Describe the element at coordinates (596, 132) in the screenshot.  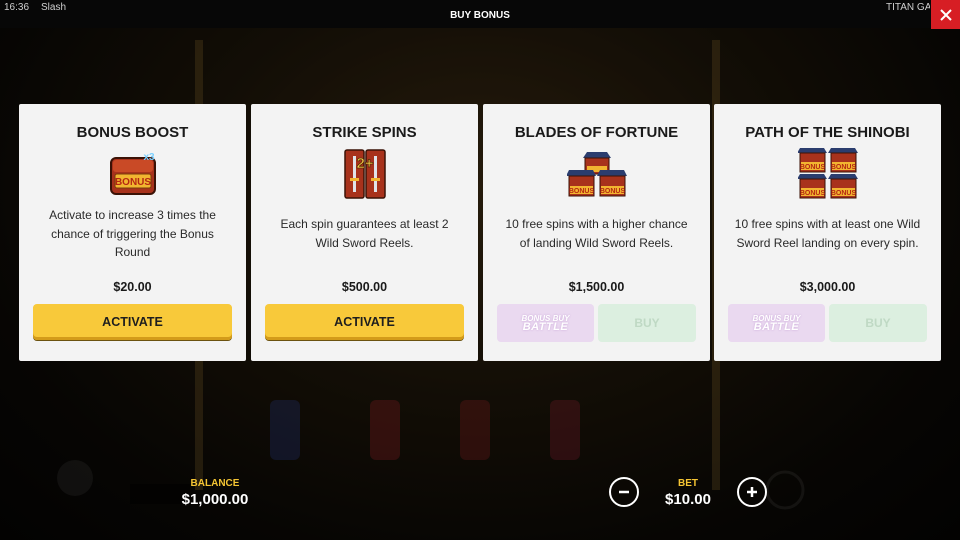
I see `card-title: BLADES OF FORTUNE` at that location.